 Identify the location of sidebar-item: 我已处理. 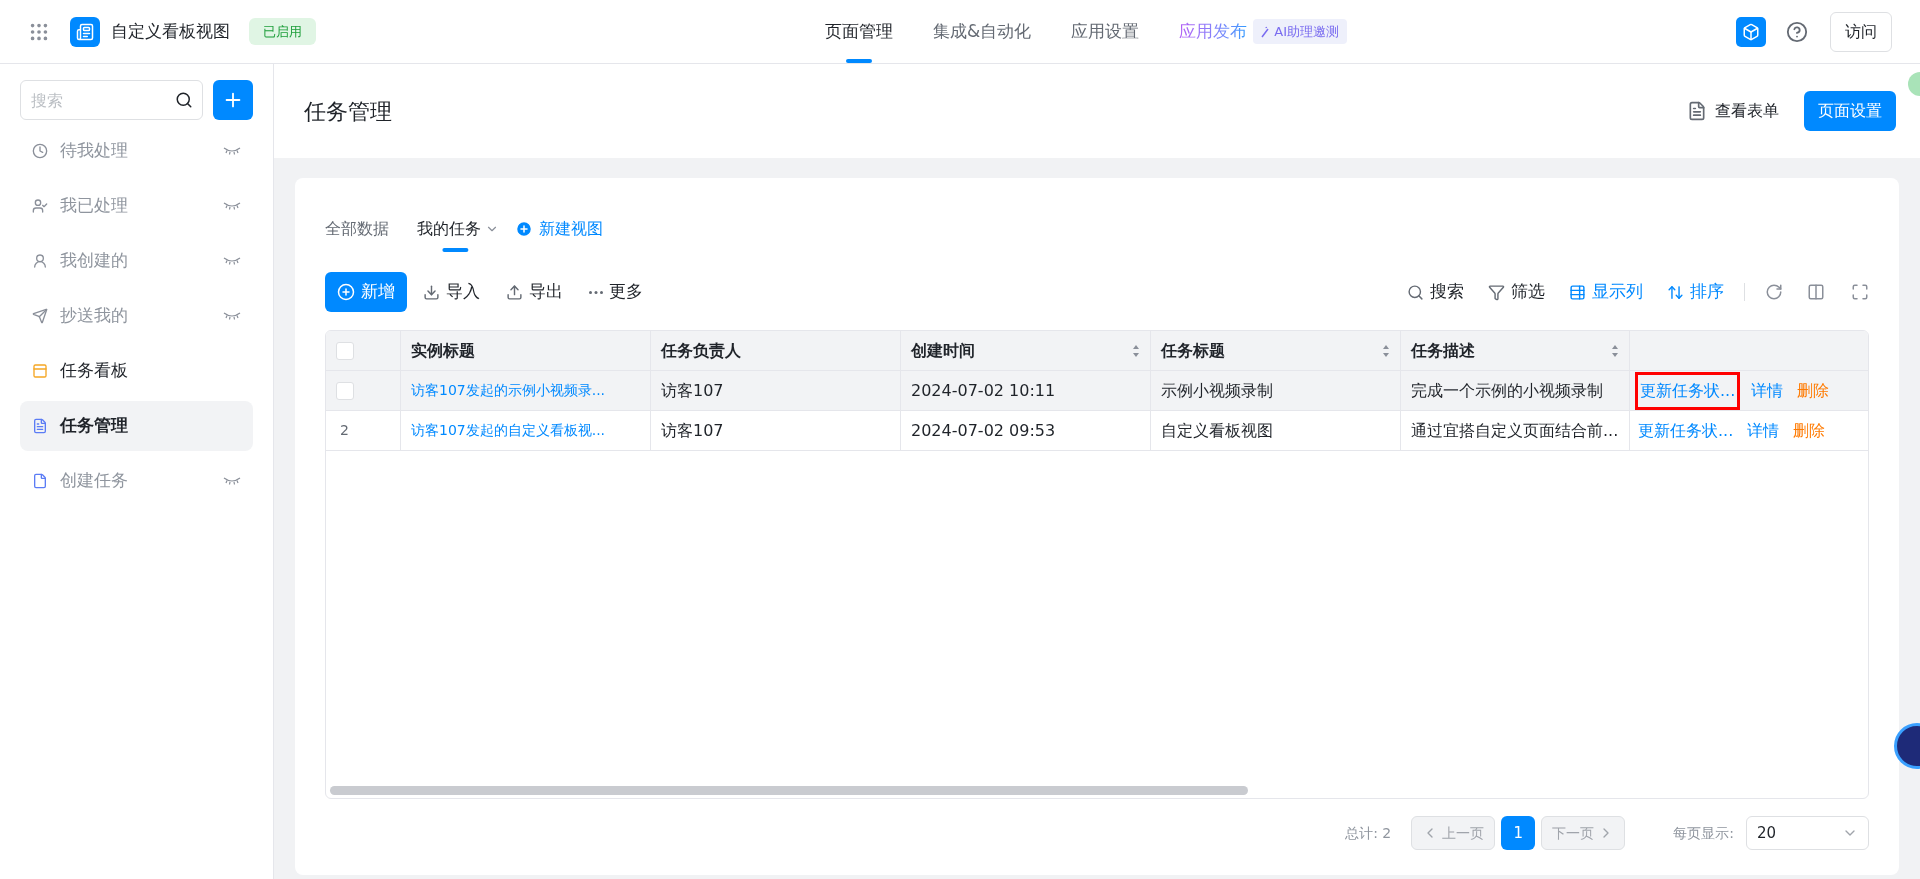
(136, 206).